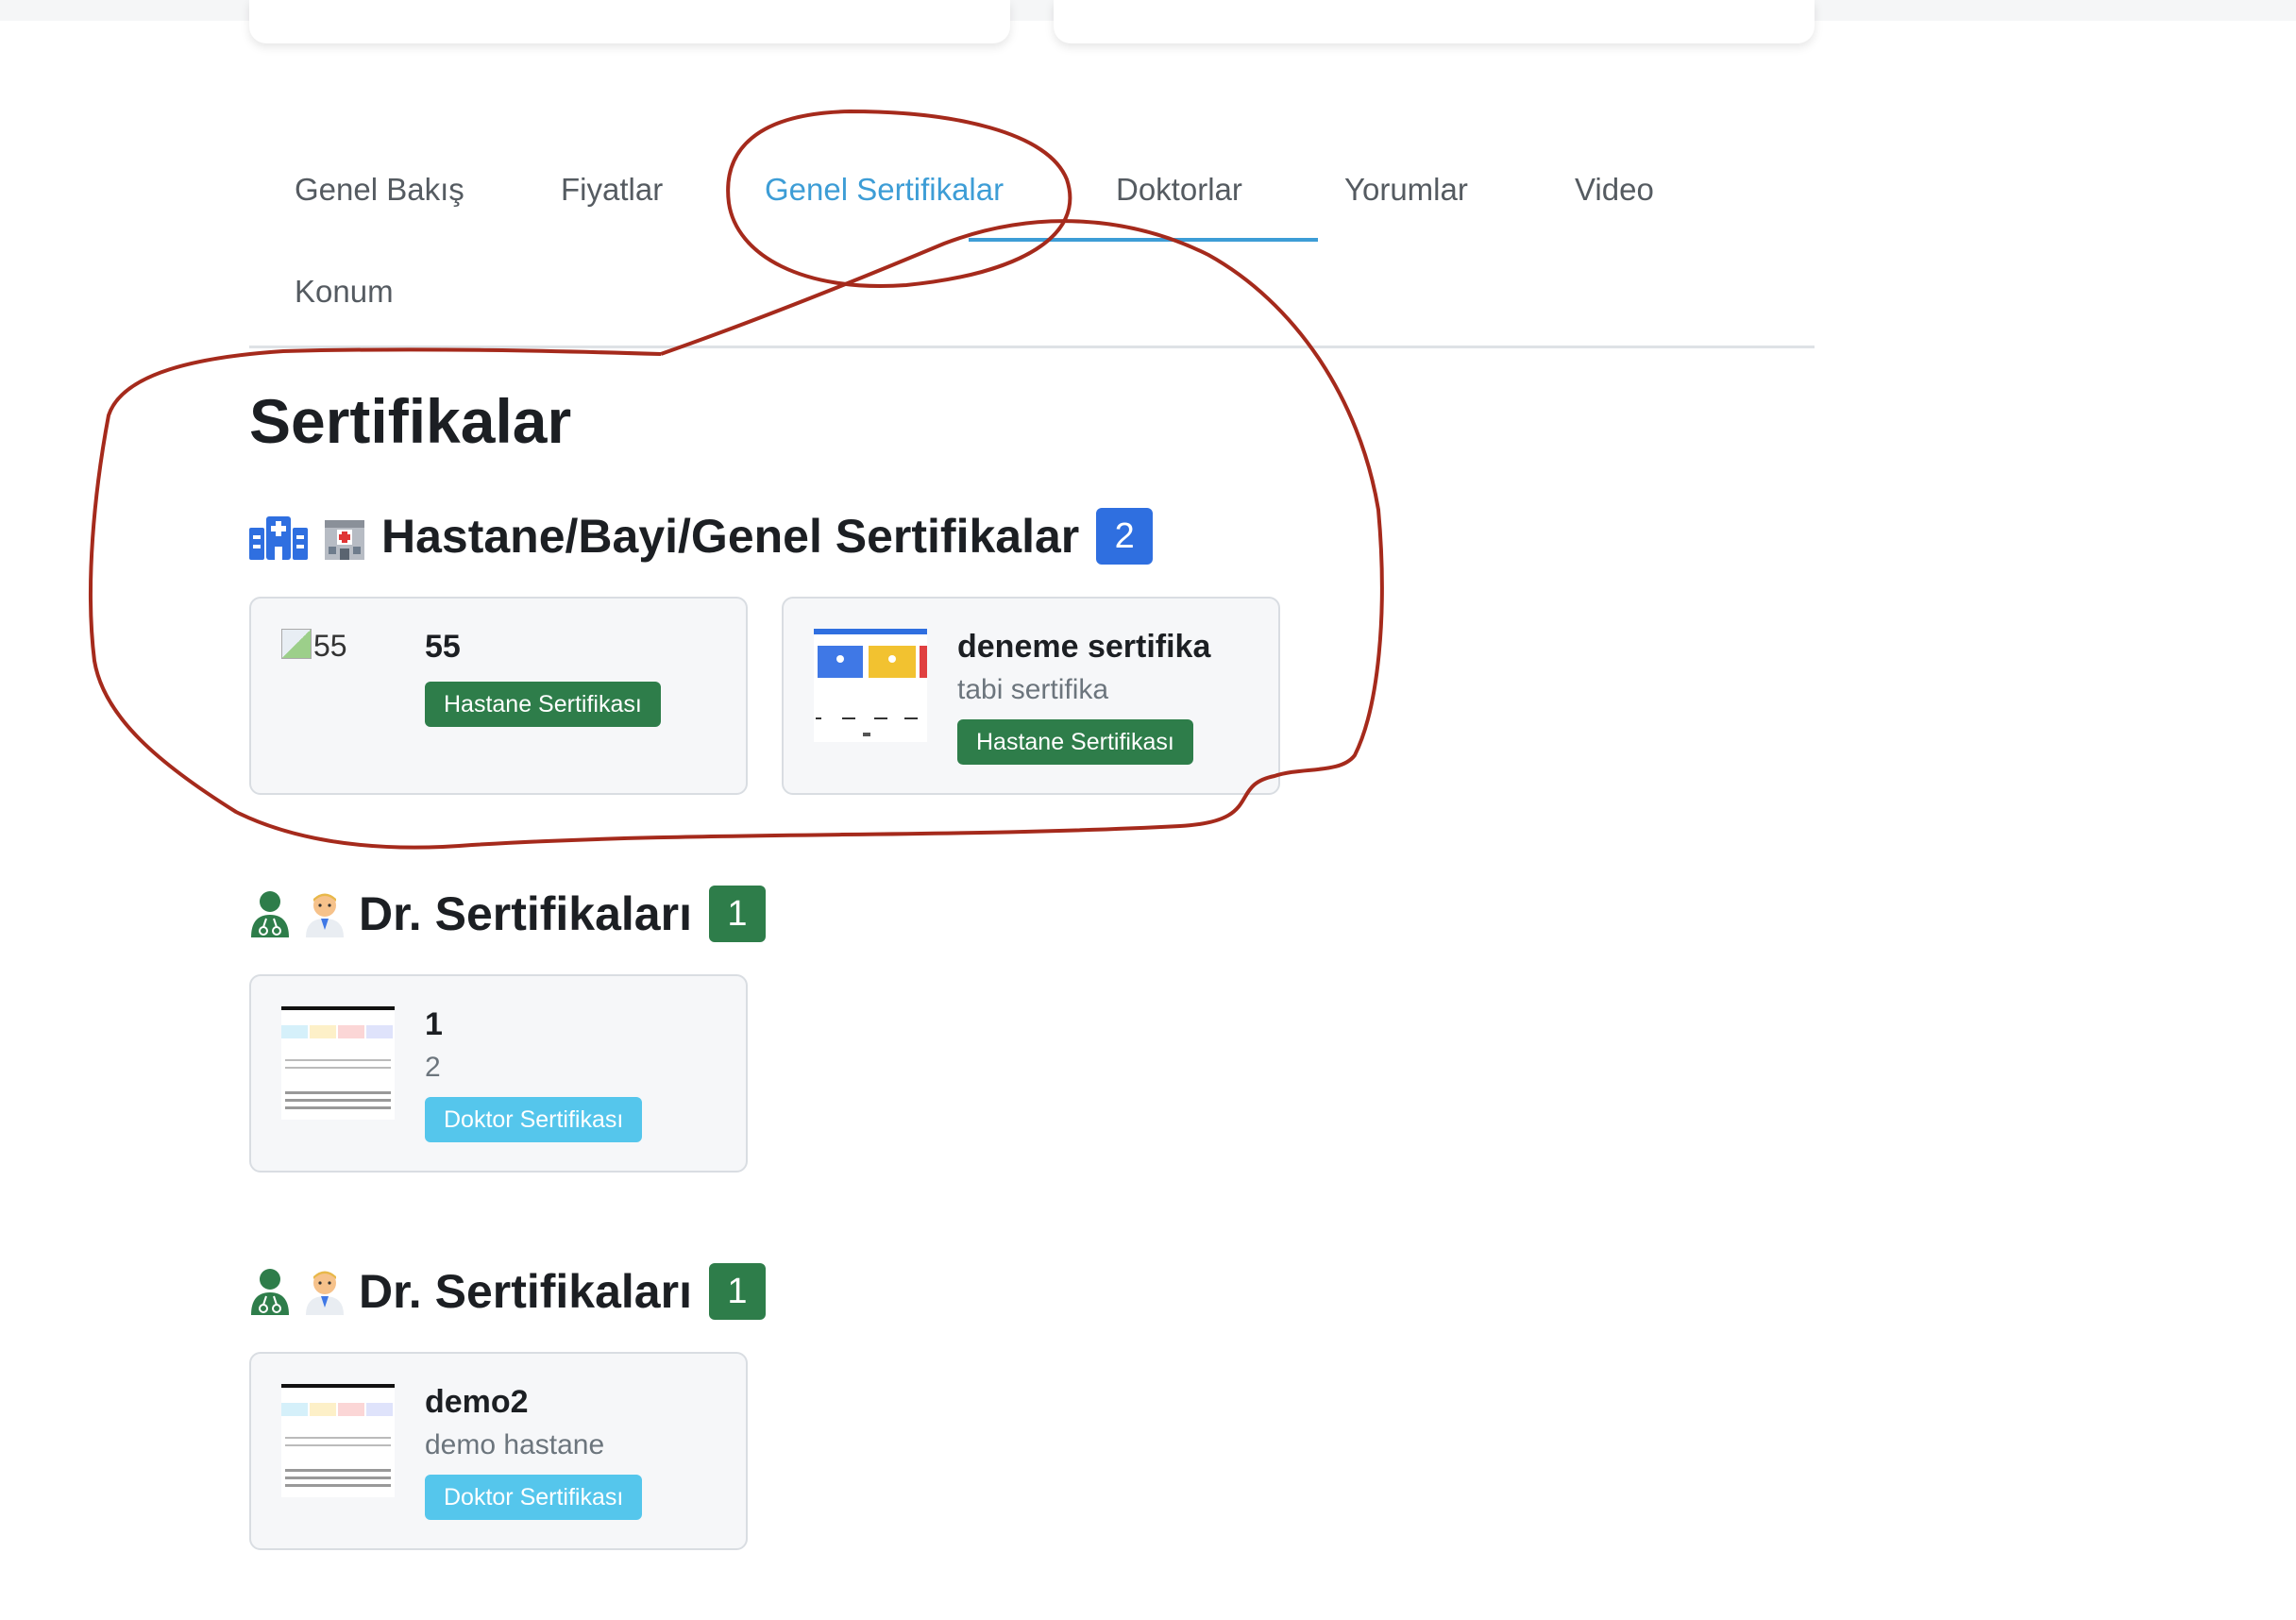 The width and height of the screenshot is (2296, 1620). I want to click on tab-doktorlar: Doktorlar, so click(1179, 190).